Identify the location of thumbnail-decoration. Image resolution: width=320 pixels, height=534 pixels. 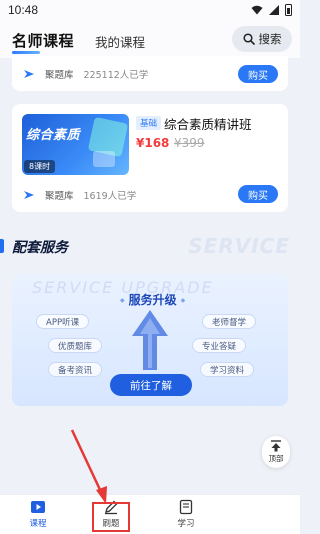
(104, 159).